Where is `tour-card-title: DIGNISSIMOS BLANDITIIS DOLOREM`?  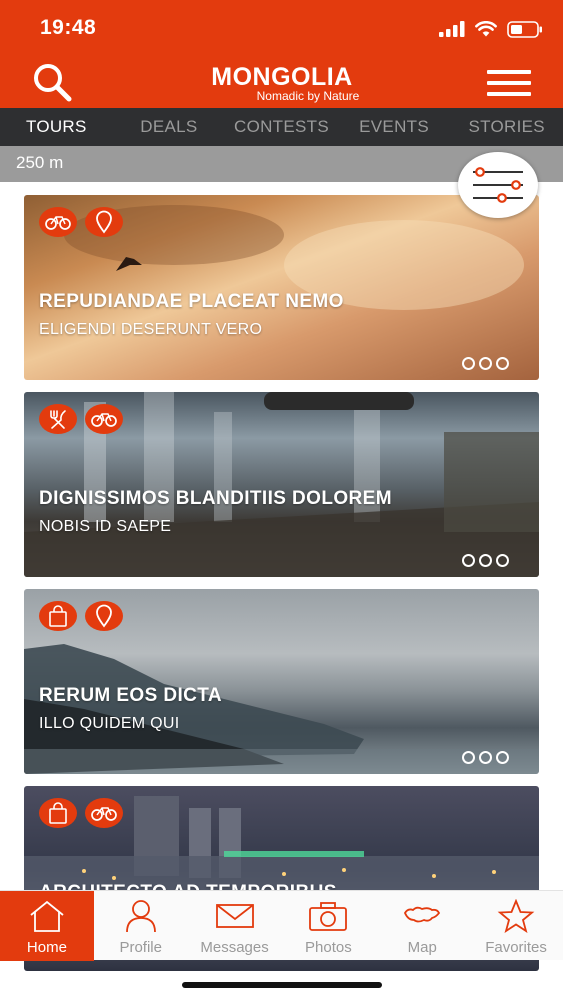 tour-card-title: DIGNISSIMOS BLANDITIIS DOLOREM is located at coordinates (215, 498).